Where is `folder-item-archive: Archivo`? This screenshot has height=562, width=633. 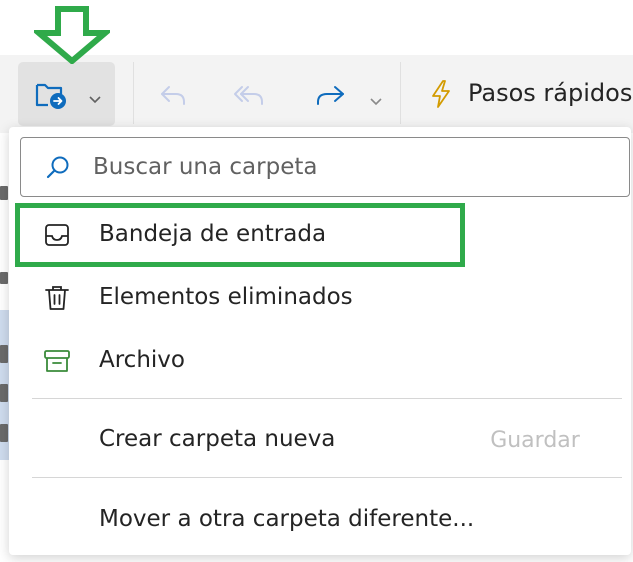 folder-item-archive: Archivo is located at coordinates (320, 361).